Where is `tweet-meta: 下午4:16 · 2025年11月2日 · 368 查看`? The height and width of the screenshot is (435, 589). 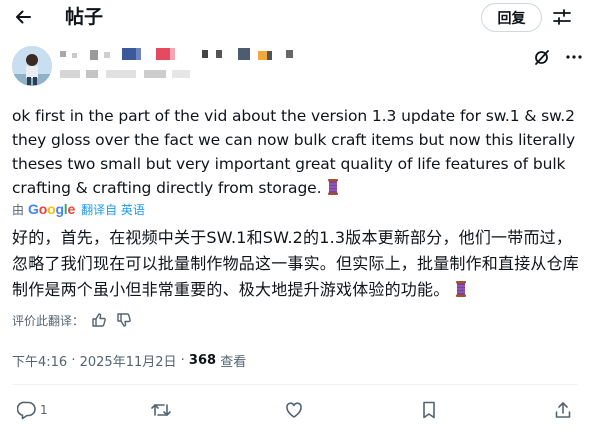
tweet-meta: 下午4:16 · 2025年11月2日 · 368 查看 is located at coordinates (129, 360).